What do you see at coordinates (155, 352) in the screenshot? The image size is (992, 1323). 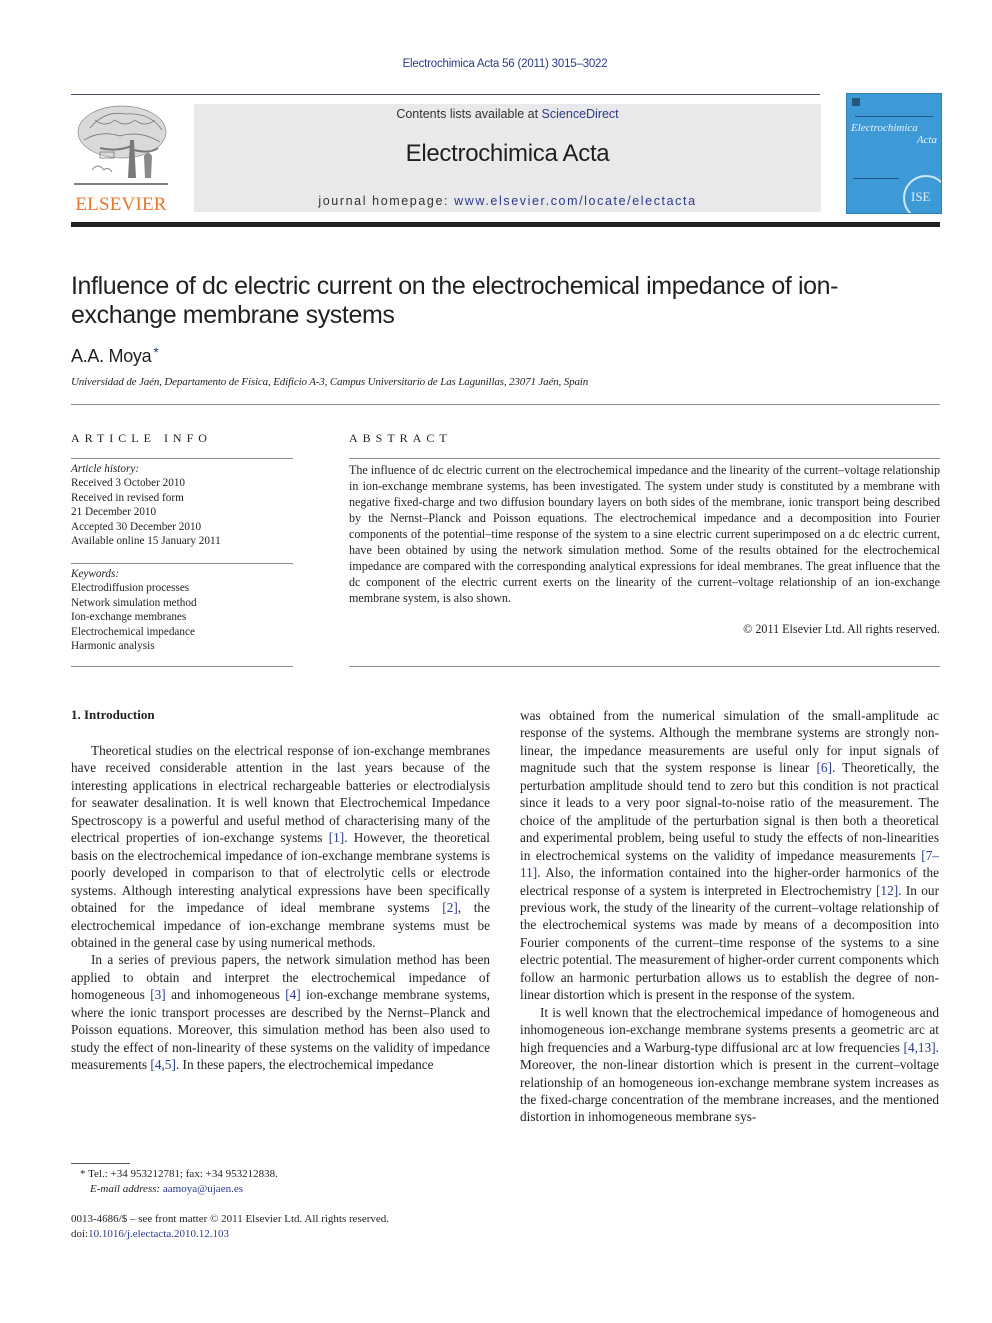 I see `corresponding-author-marker: *` at bounding box center [155, 352].